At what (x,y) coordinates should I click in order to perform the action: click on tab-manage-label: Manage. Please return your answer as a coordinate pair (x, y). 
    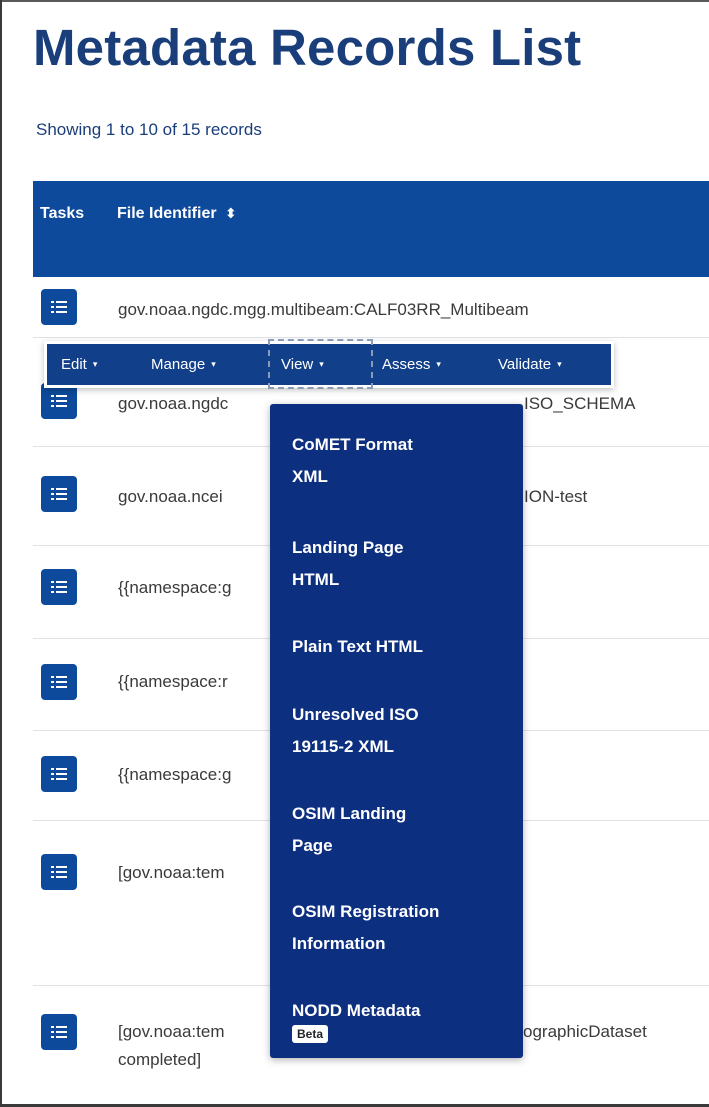
    Looking at the image, I should click on (178, 364).